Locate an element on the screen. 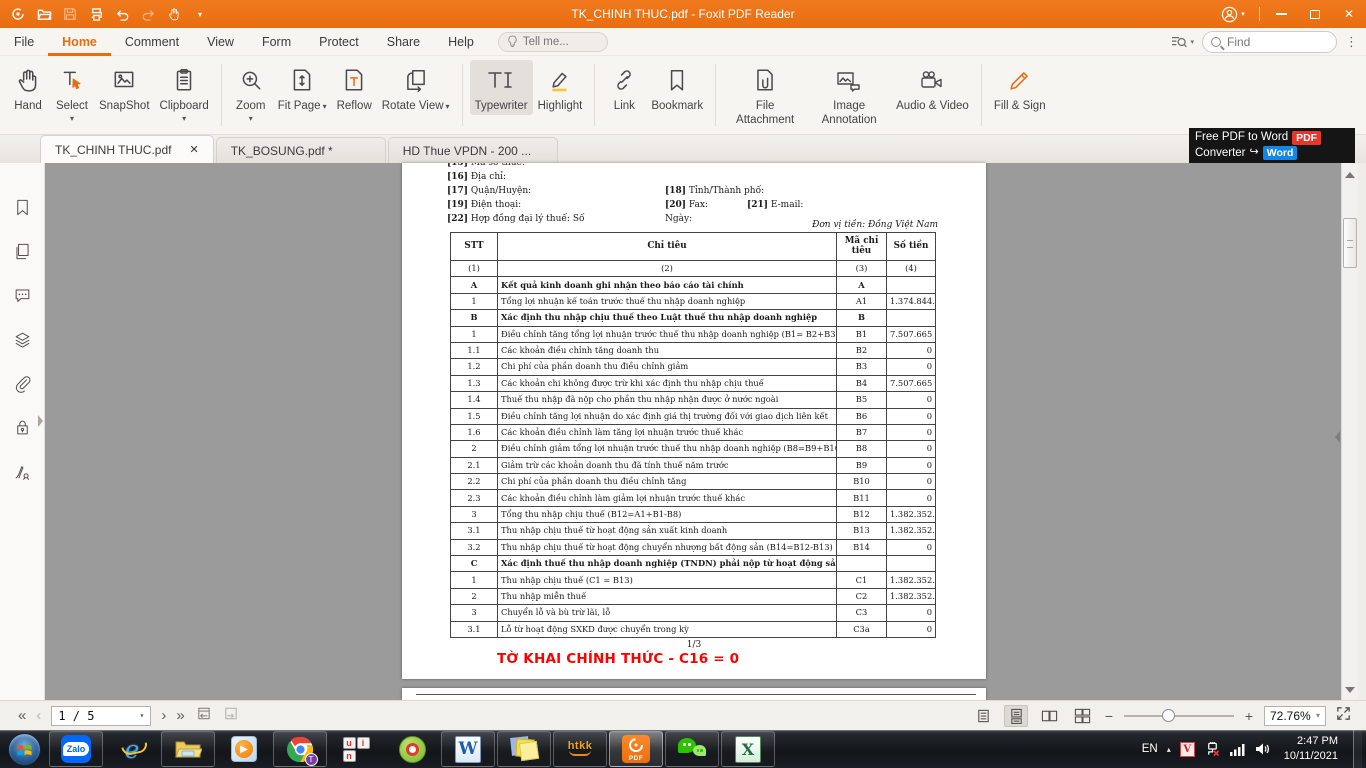 The image size is (1366, 768). show-desktop-button is located at coordinates (1357, 749).